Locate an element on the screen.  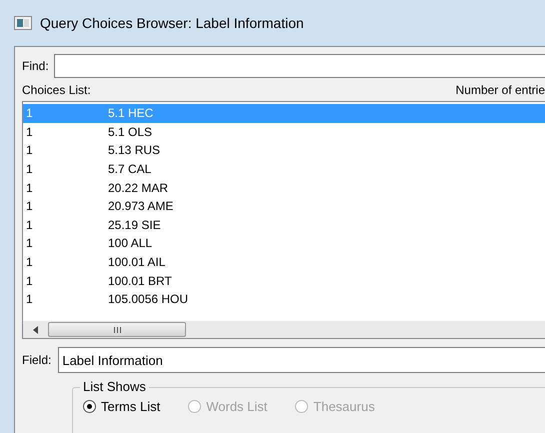
window-icon is located at coordinates (23, 23).